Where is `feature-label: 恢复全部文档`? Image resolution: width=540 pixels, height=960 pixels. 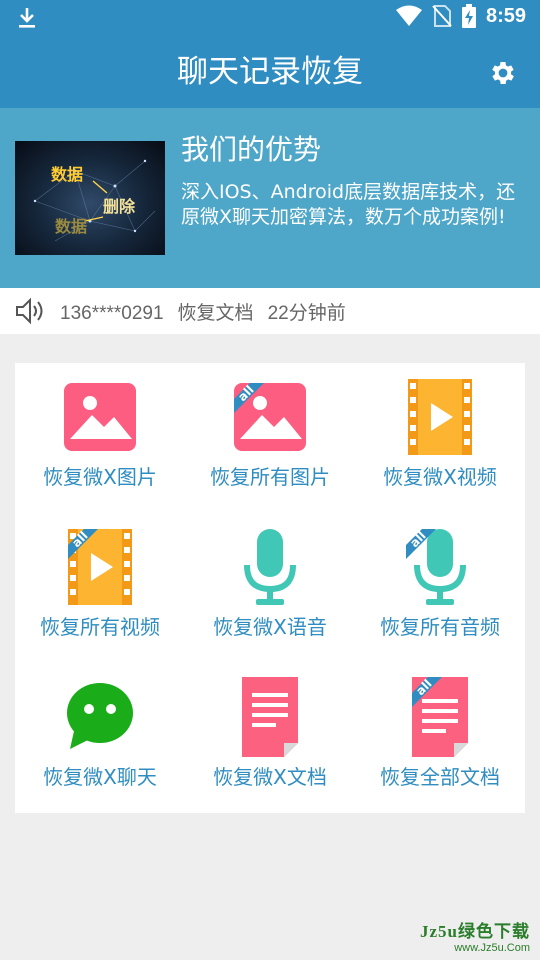 feature-label: 恢复全部文档 is located at coordinates (440, 777).